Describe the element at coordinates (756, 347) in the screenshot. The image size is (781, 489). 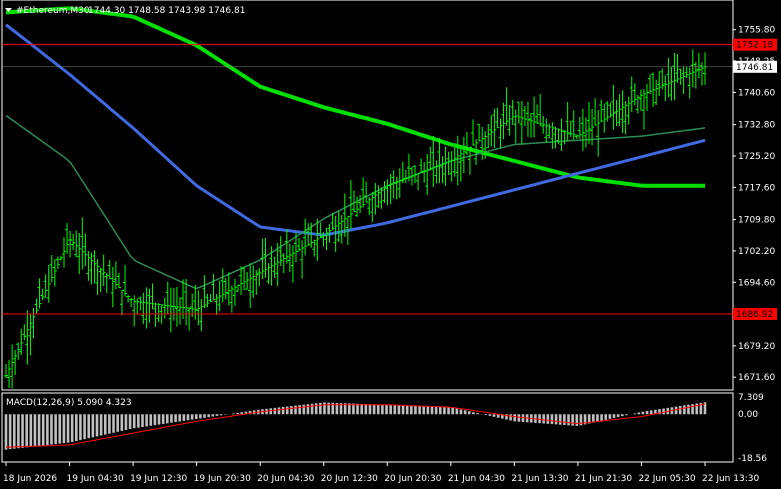
I see `price-tick-label: 1679.20` at that location.